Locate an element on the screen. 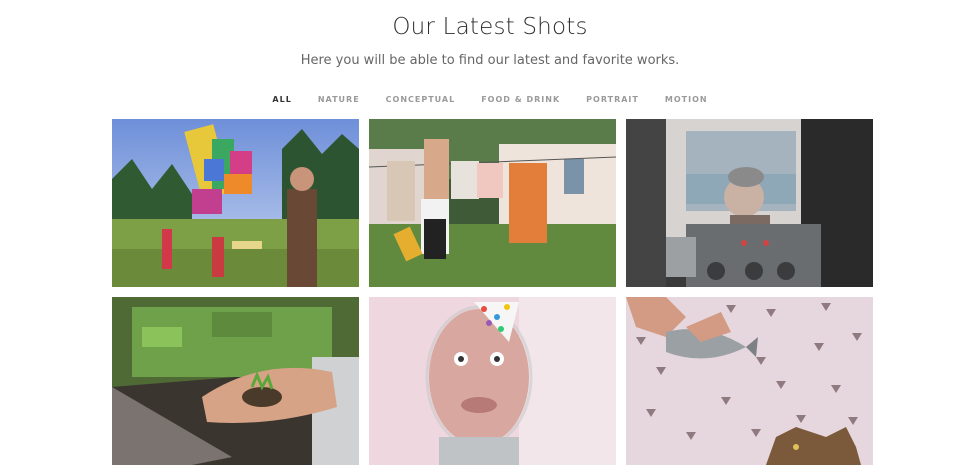 This screenshot has height=471, width=980. filter-food-drink: FOOD & DRINK is located at coordinates (520, 99).